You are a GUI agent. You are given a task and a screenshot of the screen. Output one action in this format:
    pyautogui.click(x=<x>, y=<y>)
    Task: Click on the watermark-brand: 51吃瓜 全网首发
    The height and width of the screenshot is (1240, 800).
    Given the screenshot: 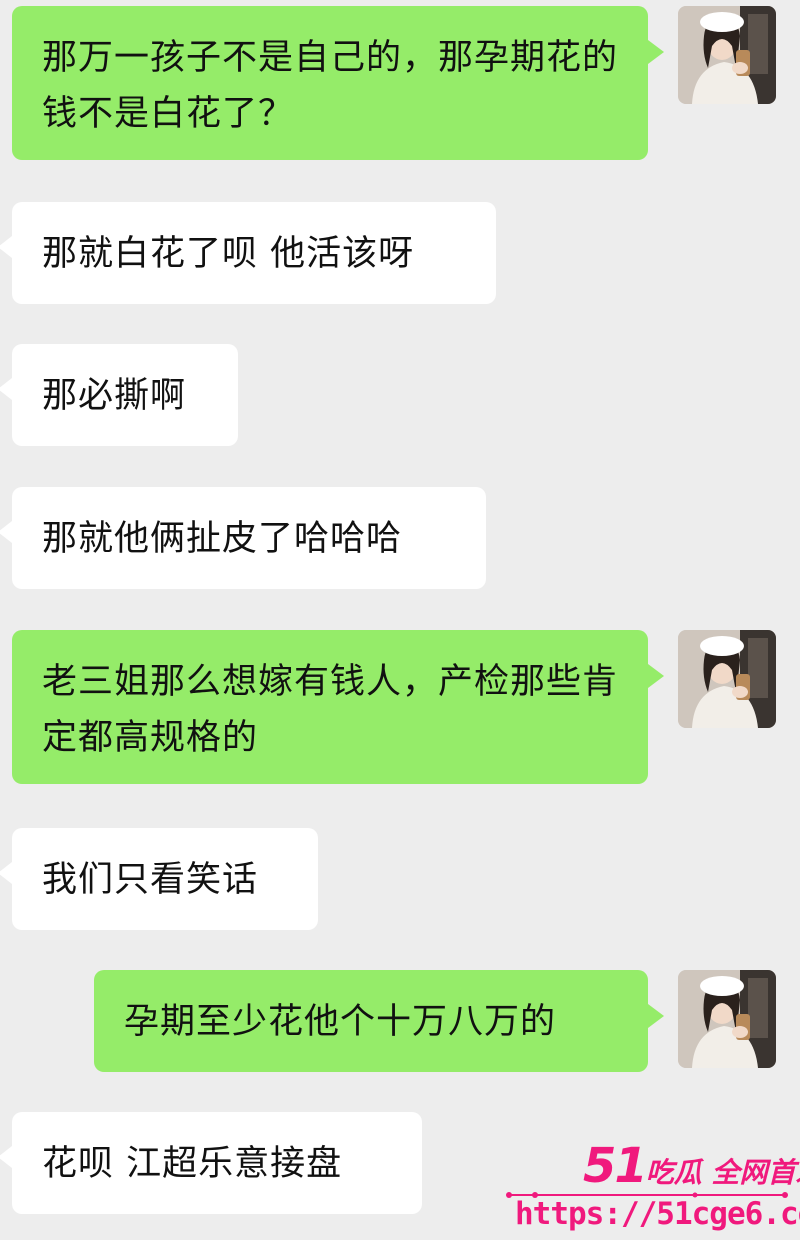 What is the action you would take?
    pyautogui.click(x=691, y=1166)
    